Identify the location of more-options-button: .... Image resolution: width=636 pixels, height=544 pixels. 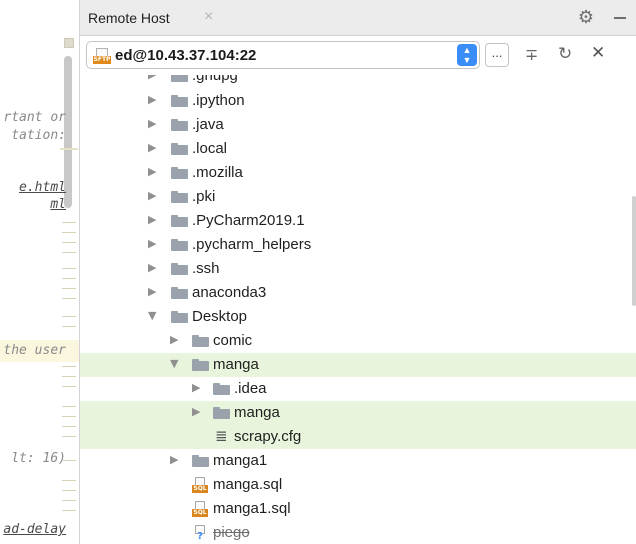
(497, 55).